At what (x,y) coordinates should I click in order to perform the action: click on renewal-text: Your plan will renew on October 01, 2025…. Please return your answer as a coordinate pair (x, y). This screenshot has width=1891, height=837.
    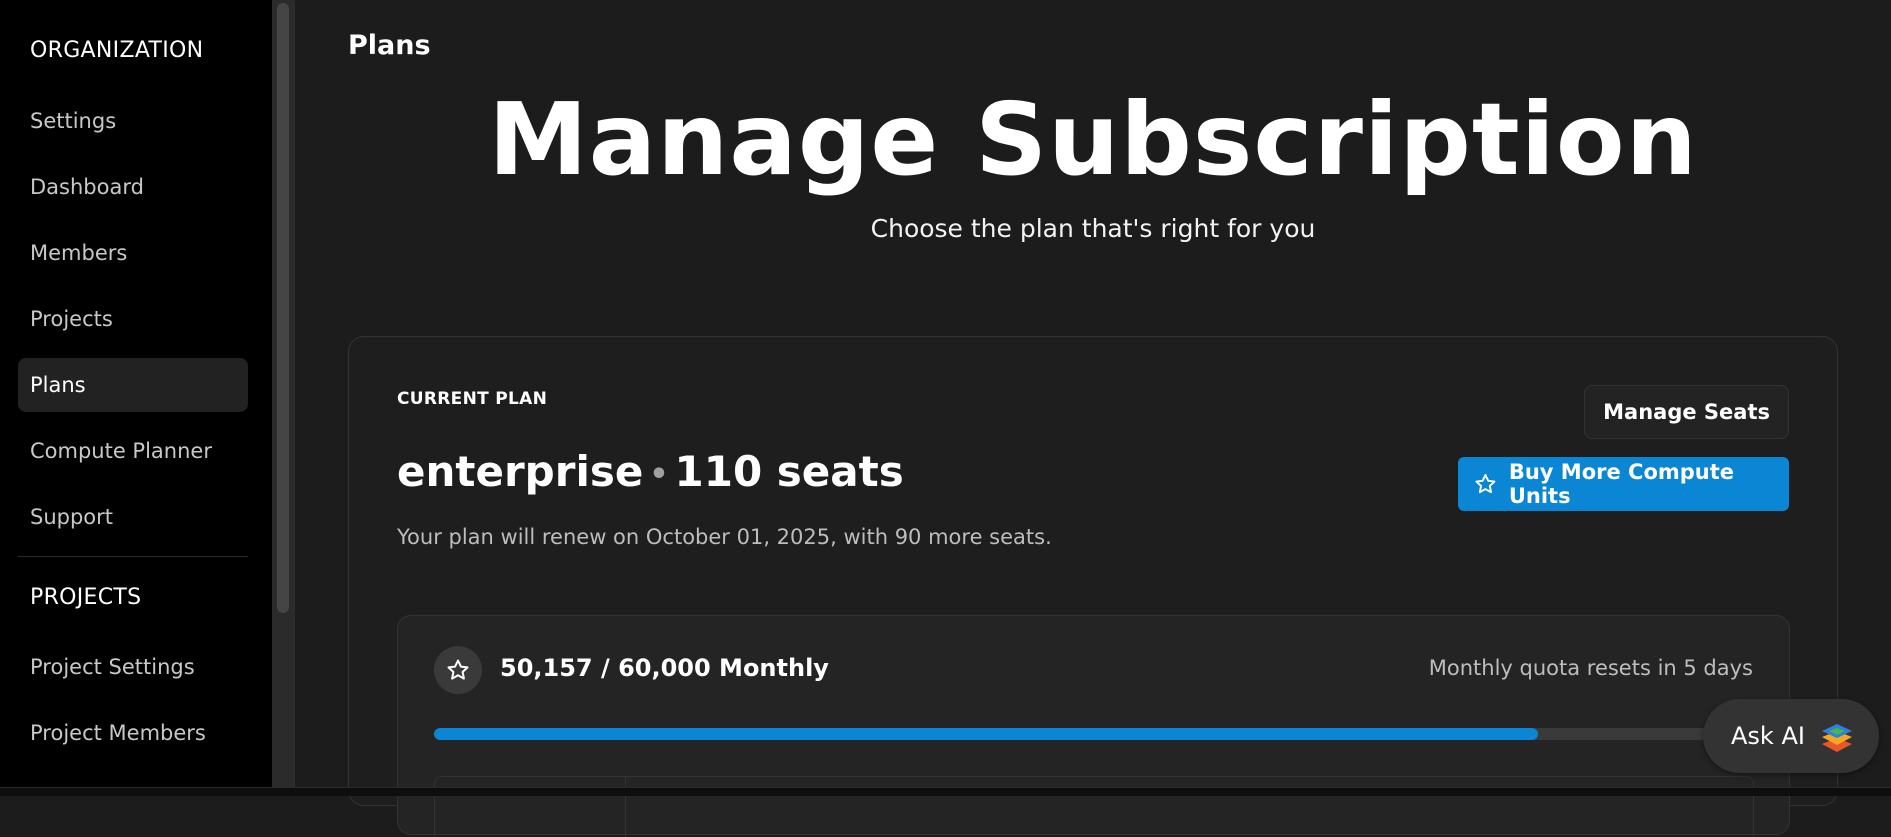
    Looking at the image, I should click on (724, 537).